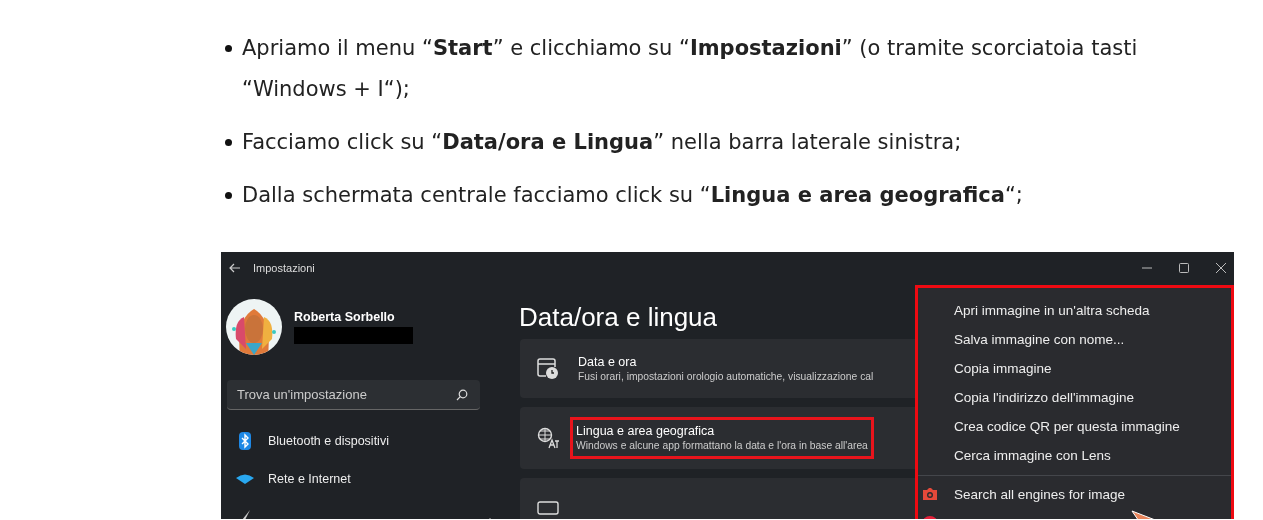 The image size is (1263, 520). I want to click on bluetooth-icon, so click(244, 441).